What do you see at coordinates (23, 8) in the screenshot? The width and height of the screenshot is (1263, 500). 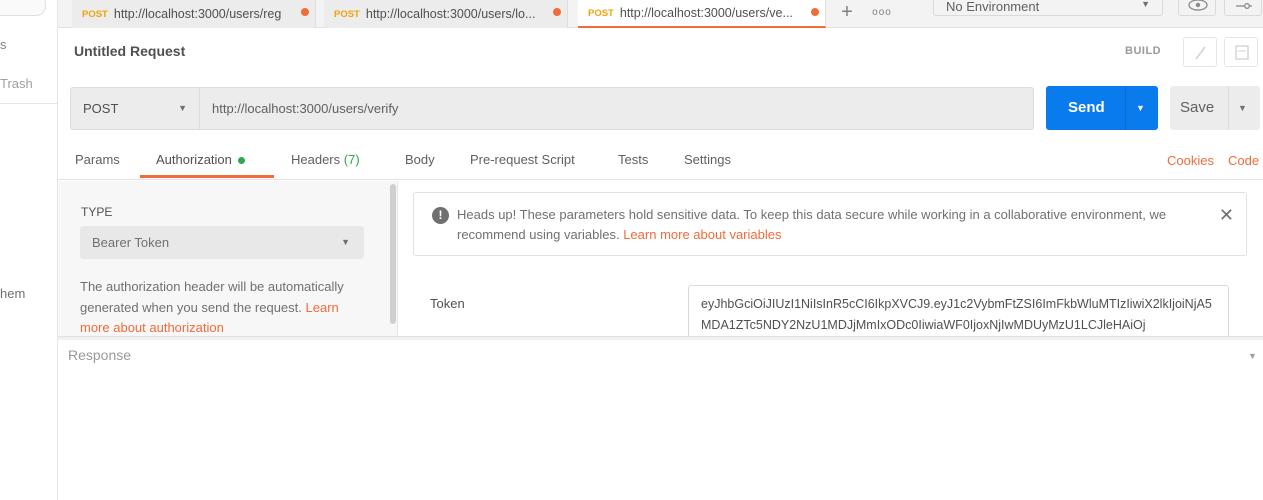 I see `sidebar-search-field` at bounding box center [23, 8].